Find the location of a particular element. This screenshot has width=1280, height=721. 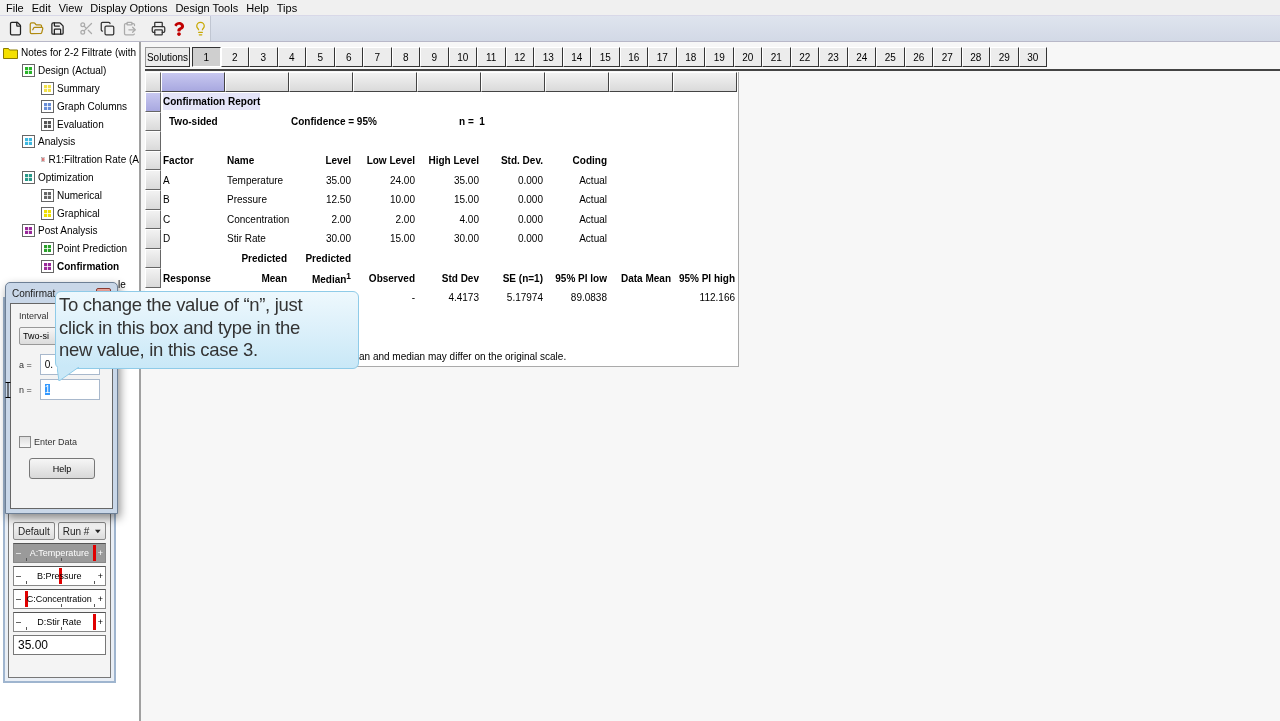

solution-tab: 6 is located at coordinates (348, 57).